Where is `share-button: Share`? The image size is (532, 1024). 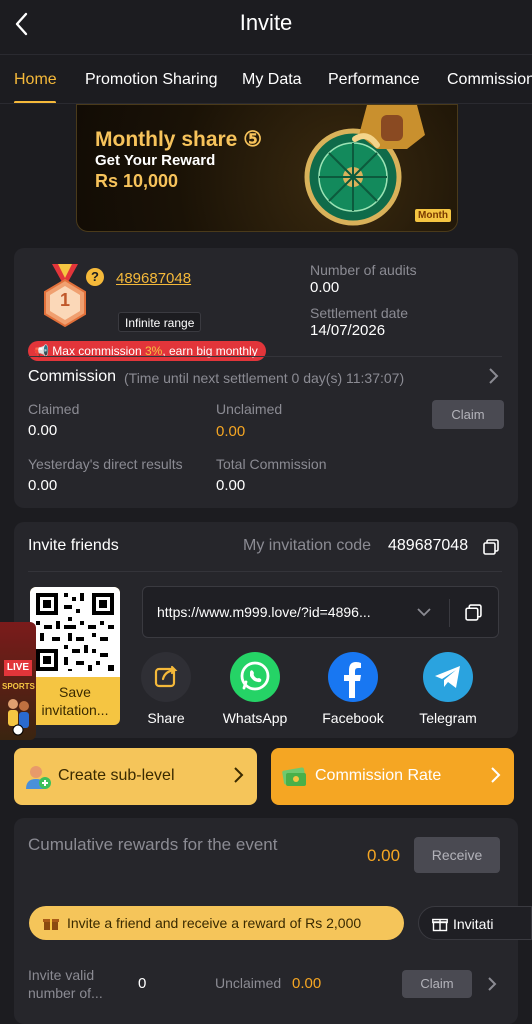
share-button: Share is located at coordinates (166, 689).